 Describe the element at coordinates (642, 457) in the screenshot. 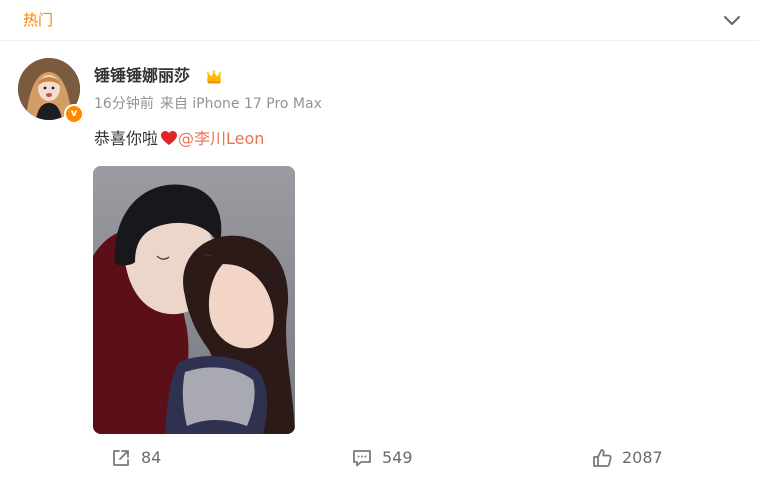

I see `like-count: 2087` at that location.